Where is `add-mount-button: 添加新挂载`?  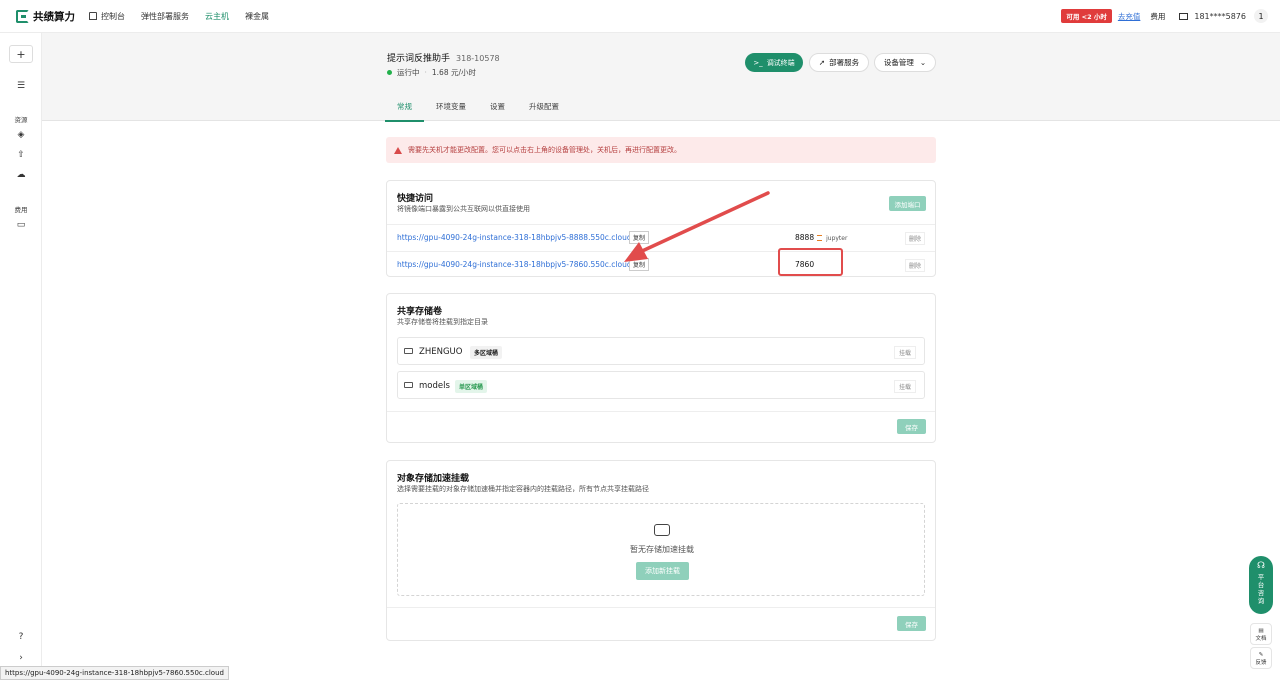 add-mount-button: 添加新挂载 is located at coordinates (662, 571).